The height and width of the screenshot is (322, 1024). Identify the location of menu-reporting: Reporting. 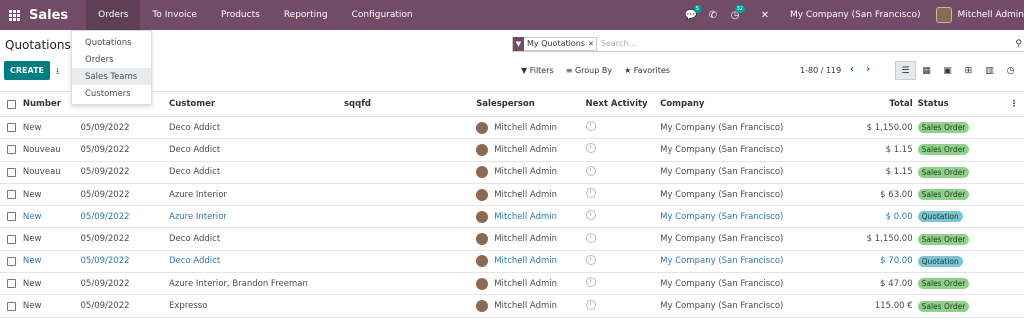
(306, 15).